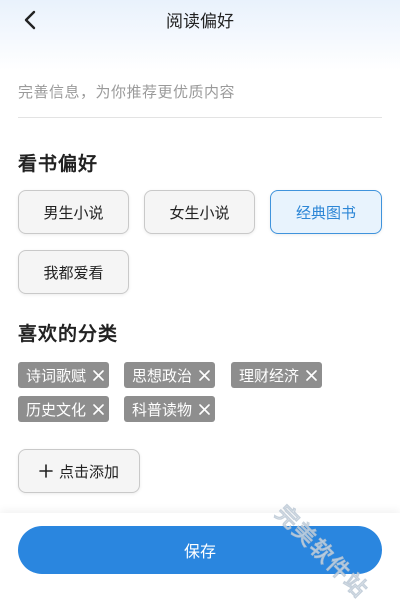  I want to click on category-tag-label: 历史文化, so click(56, 409).